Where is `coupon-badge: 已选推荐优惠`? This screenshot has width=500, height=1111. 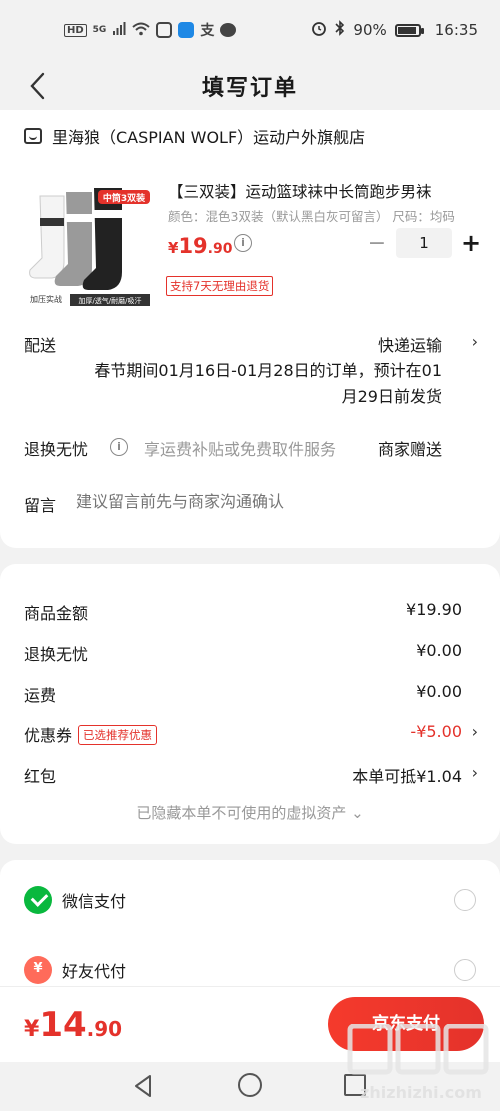
coupon-badge: 已选推荐优惠 is located at coordinates (118, 735).